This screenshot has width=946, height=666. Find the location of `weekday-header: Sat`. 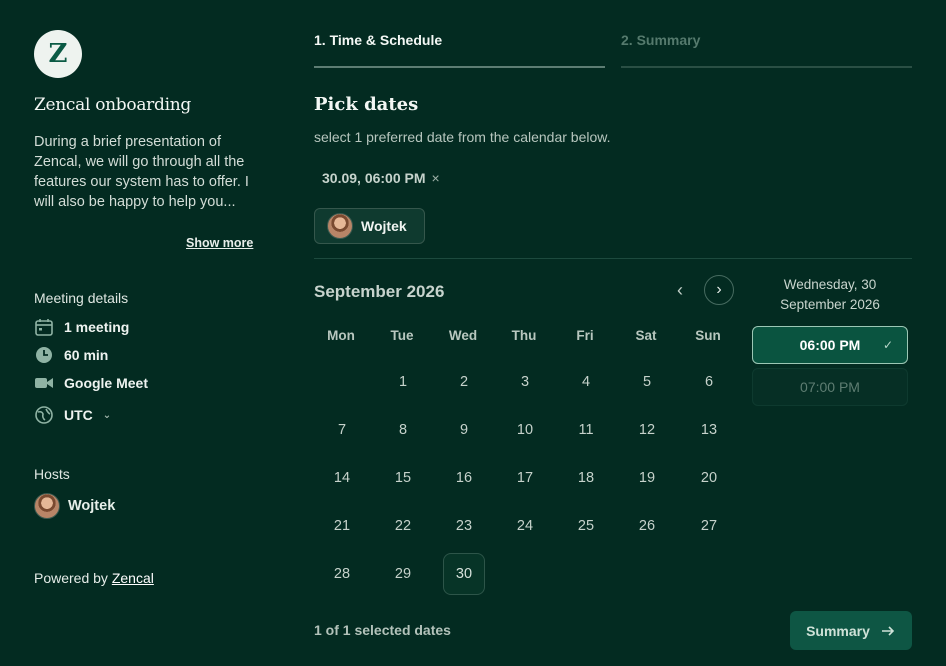

weekday-header: Sat is located at coordinates (646, 335).